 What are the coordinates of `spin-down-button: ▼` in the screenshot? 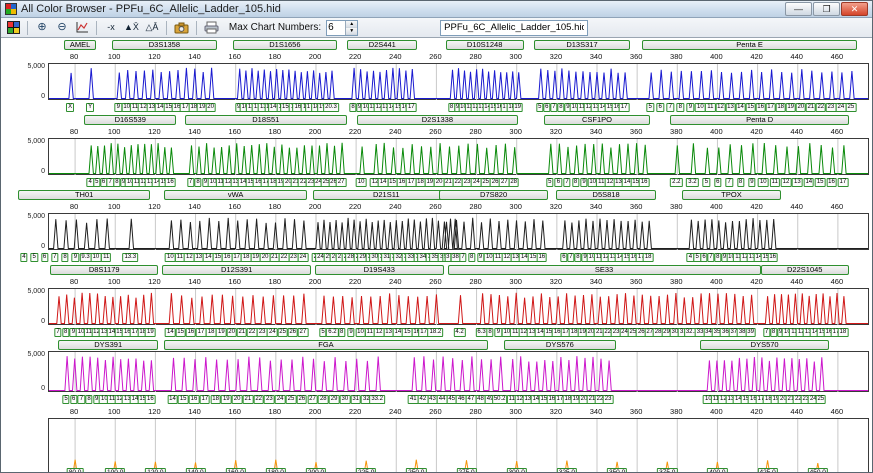 It's located at (352, 31).